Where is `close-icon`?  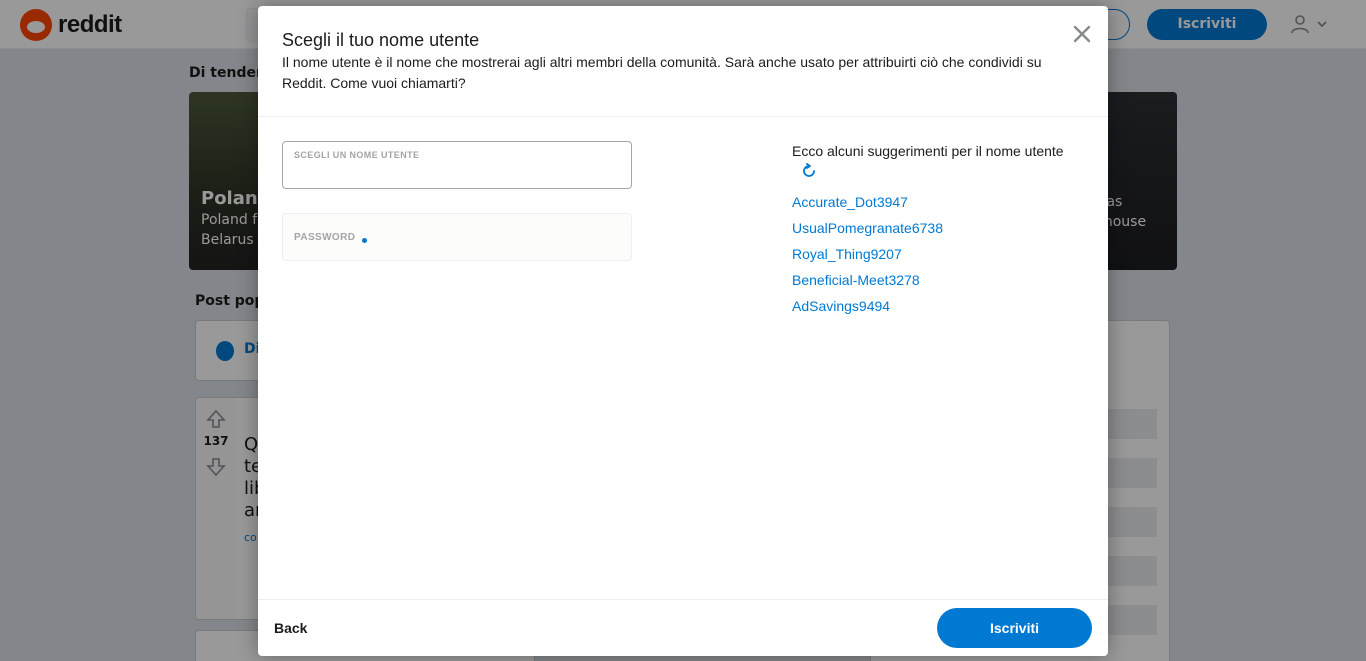 close-icon is located at coordinates (1082, 34).